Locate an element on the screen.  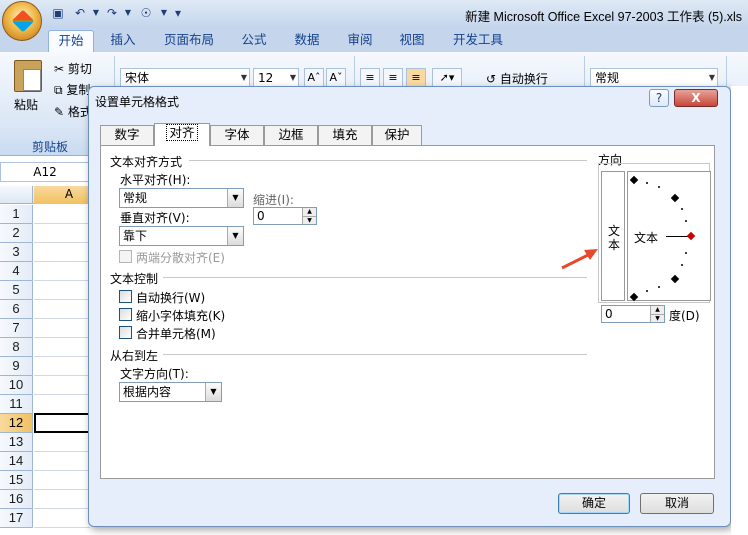
row-header: 12 is located at coordinates (16, 423).